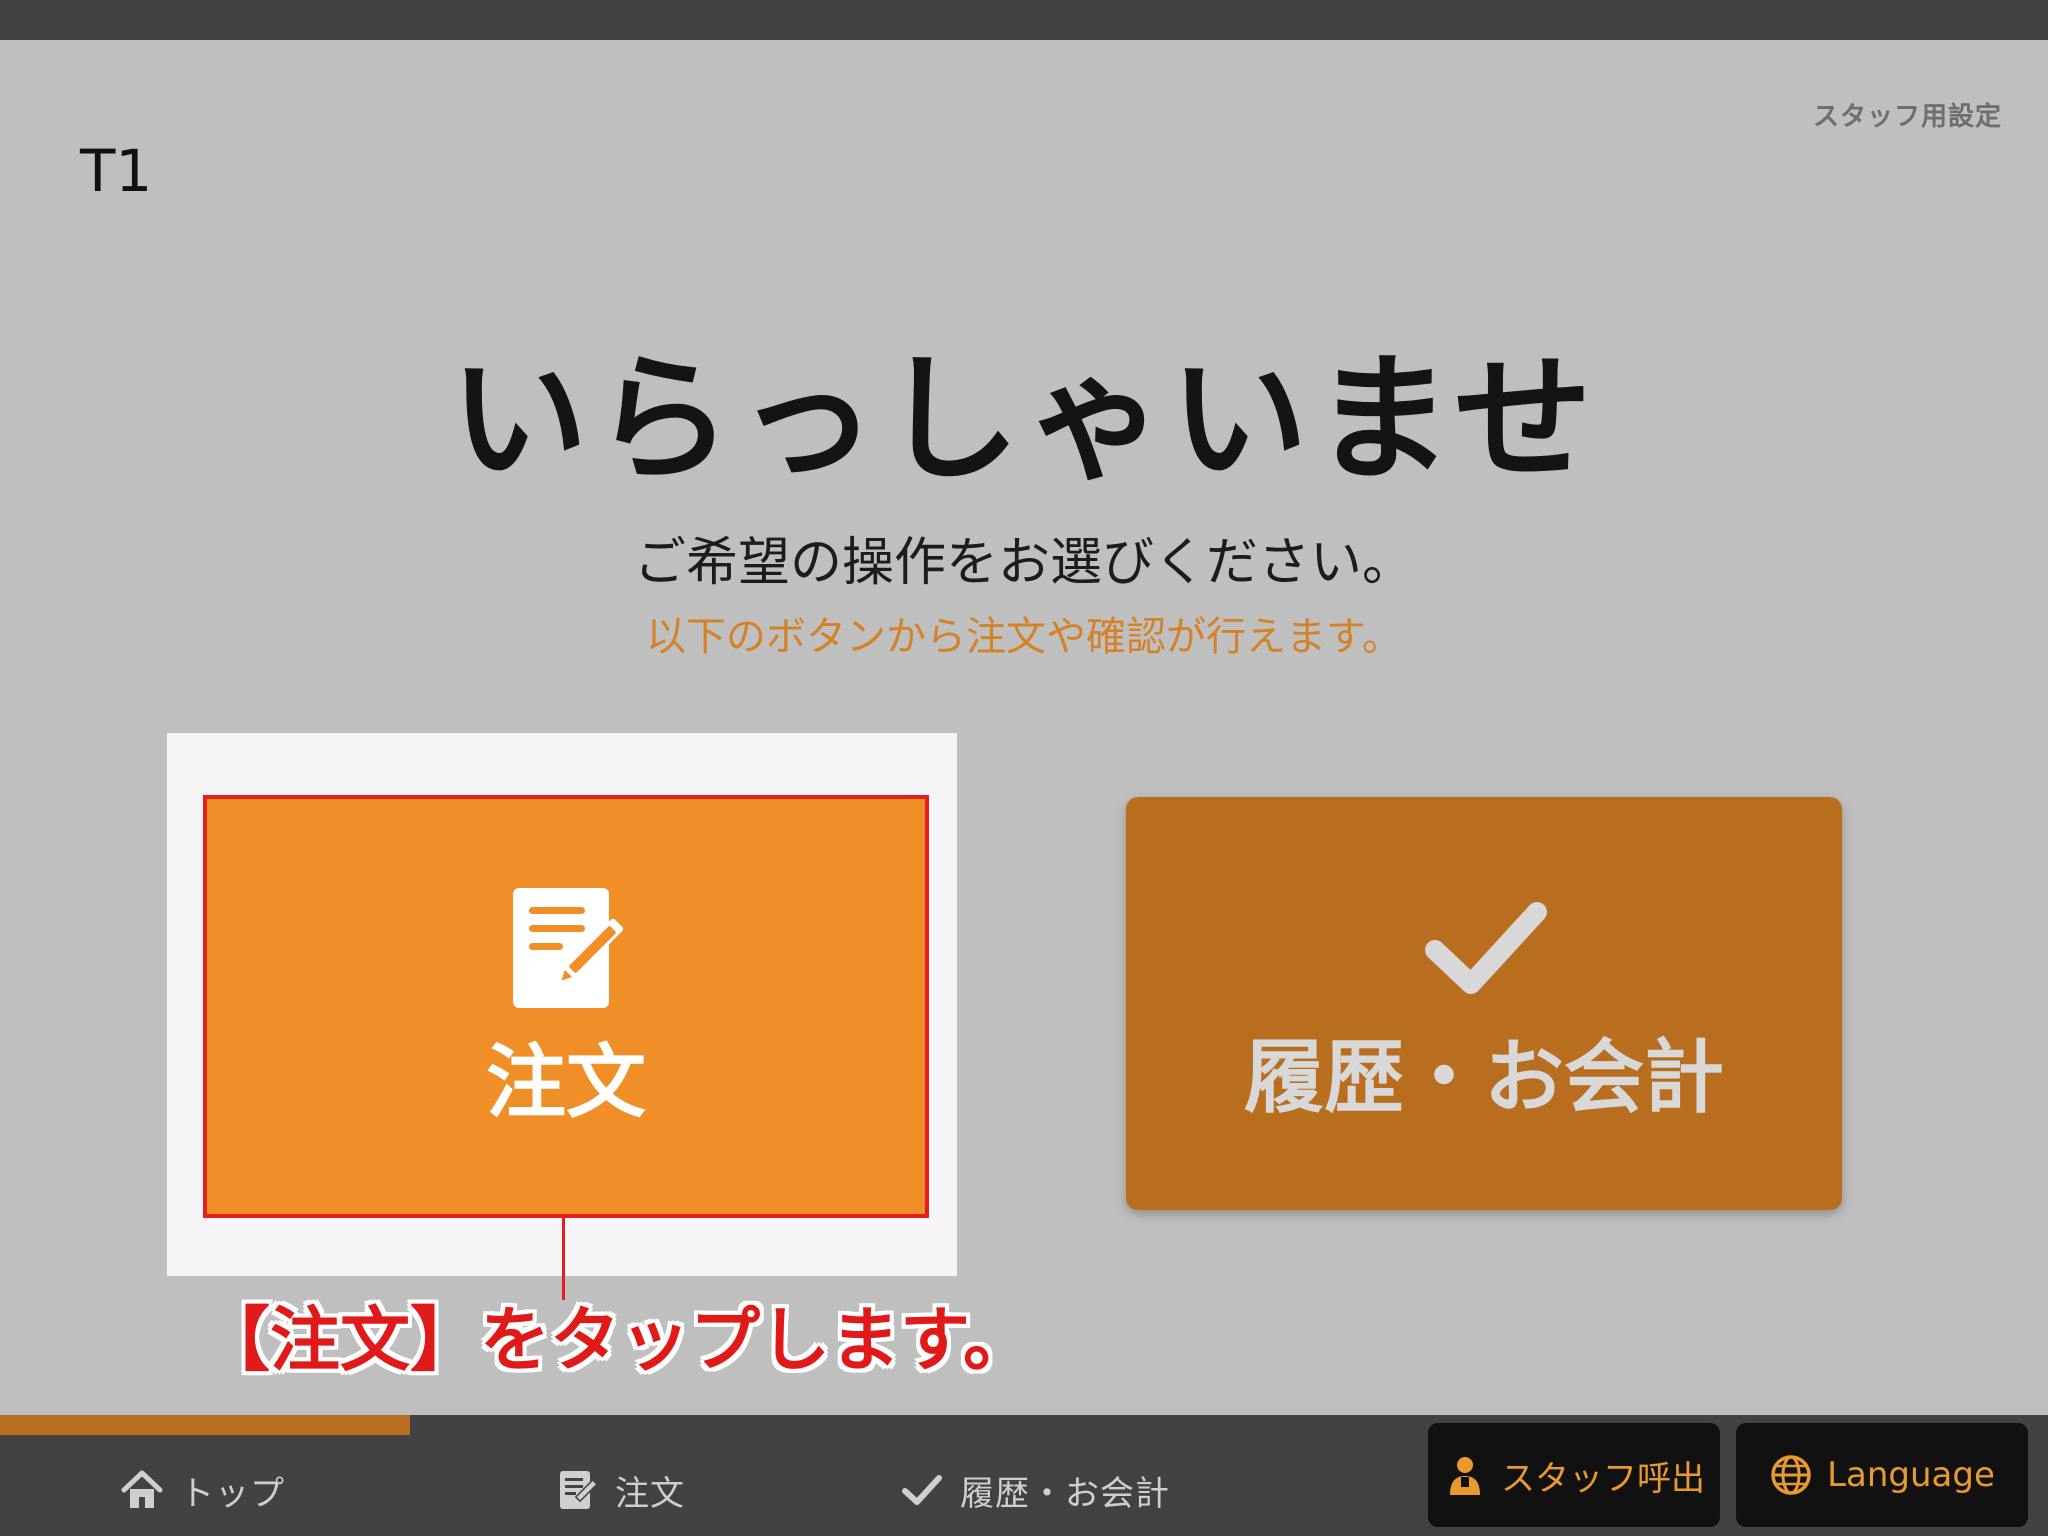  I want to click on nav-item-top: トップ, so click(202, 1490).